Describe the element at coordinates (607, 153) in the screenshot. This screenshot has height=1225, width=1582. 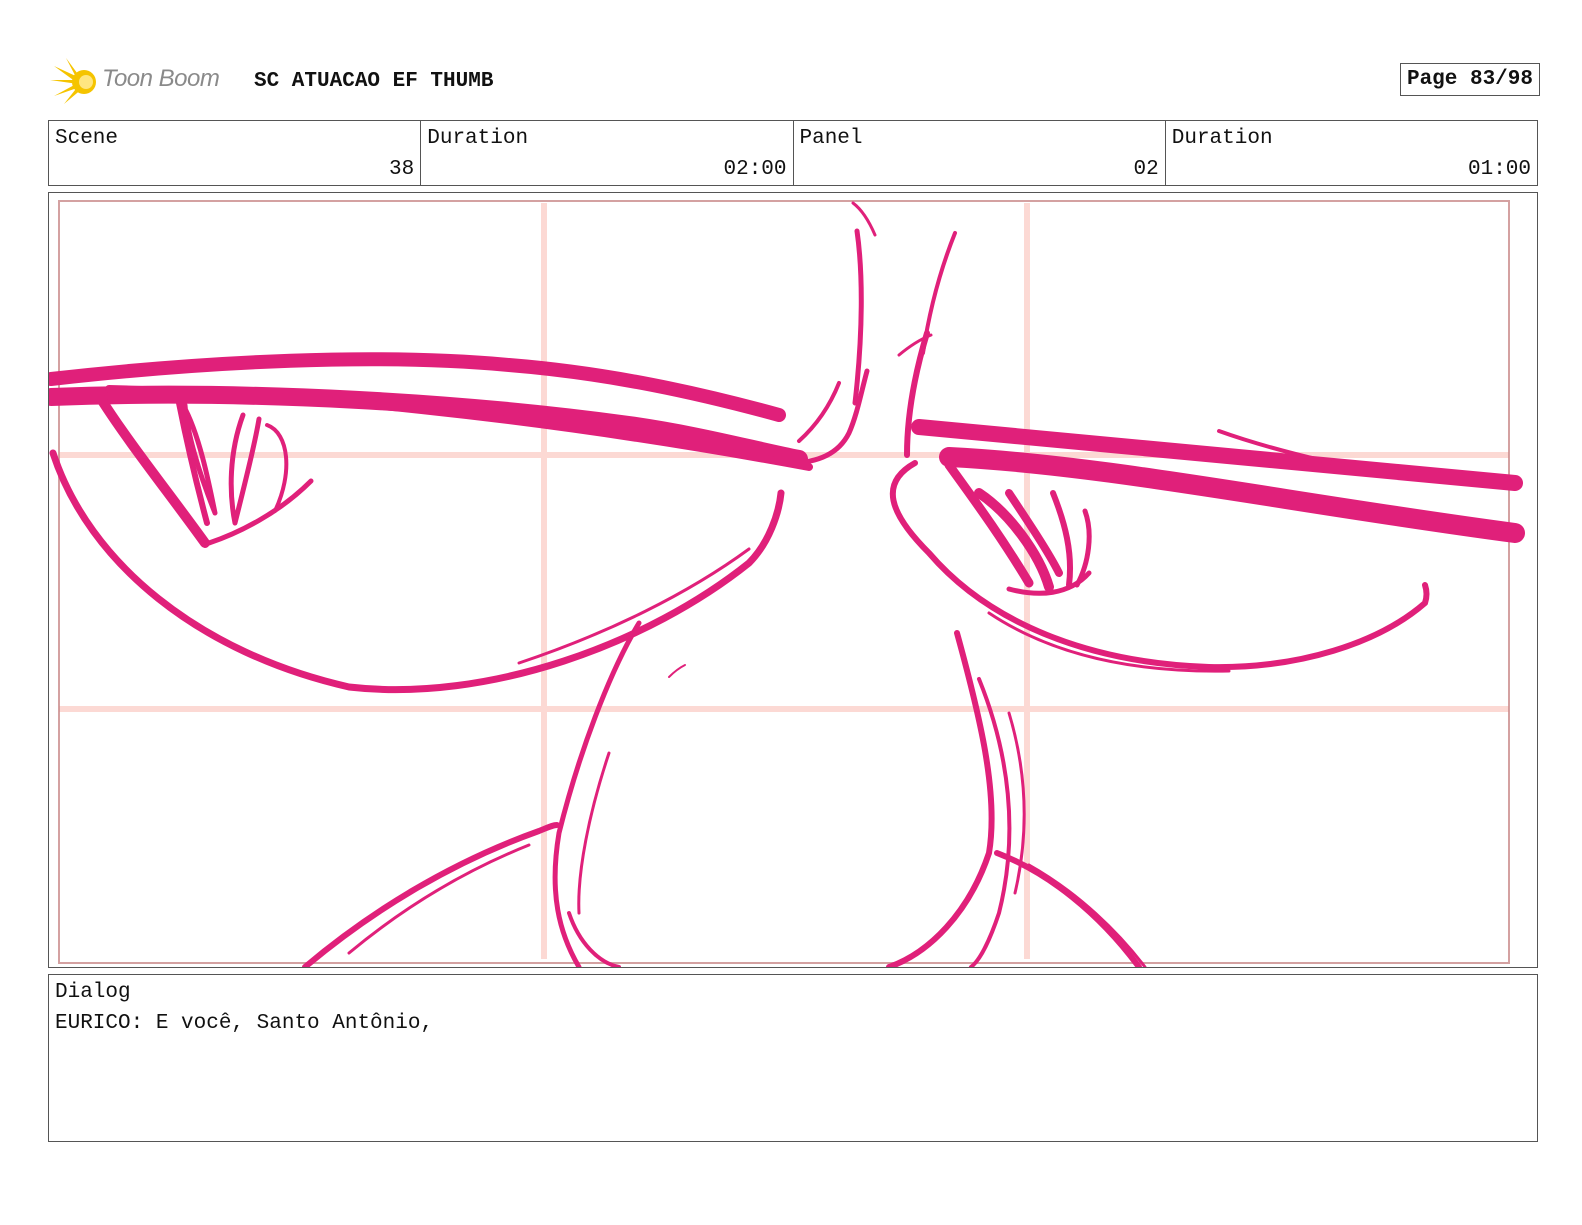
I see `scene-duration-cell: Duration 02:00` at that location.